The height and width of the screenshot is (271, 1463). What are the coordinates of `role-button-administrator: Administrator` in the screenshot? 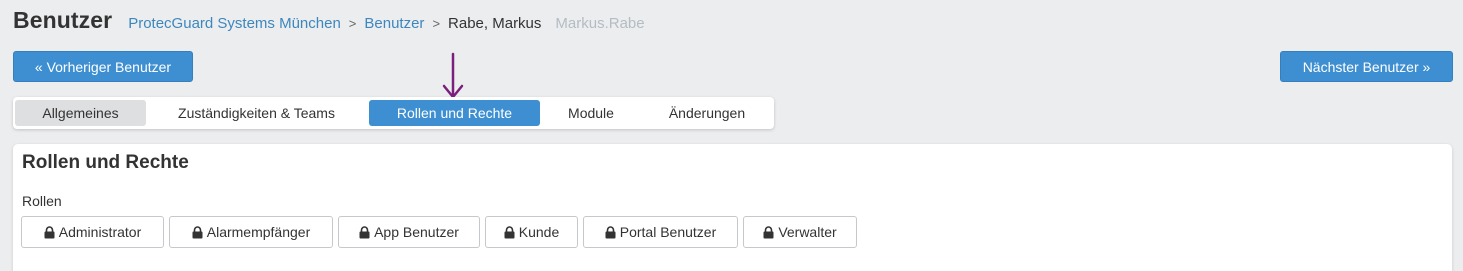 It's located at (92, 232).